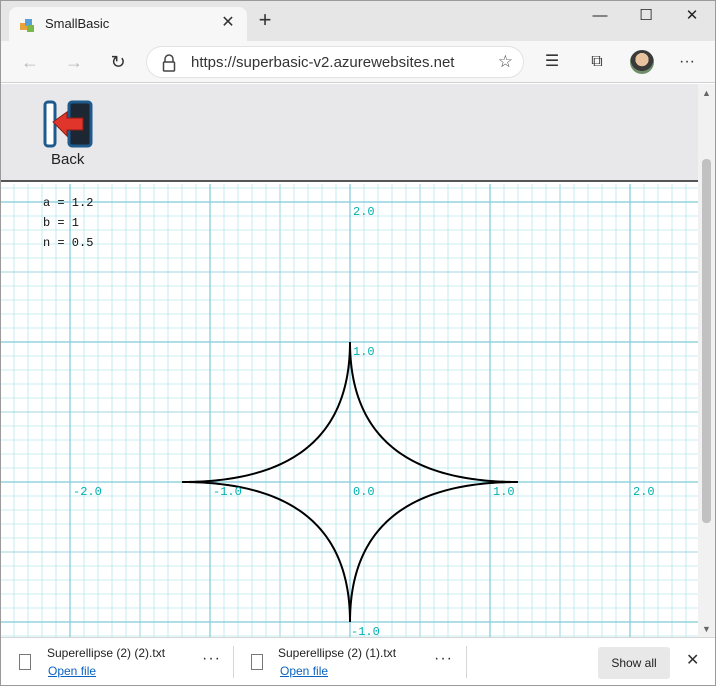 The image size is (716, 686). Describe the element at coordinates (646, 17) in the screenshot. I see `maximize-button: ☐` at that location.